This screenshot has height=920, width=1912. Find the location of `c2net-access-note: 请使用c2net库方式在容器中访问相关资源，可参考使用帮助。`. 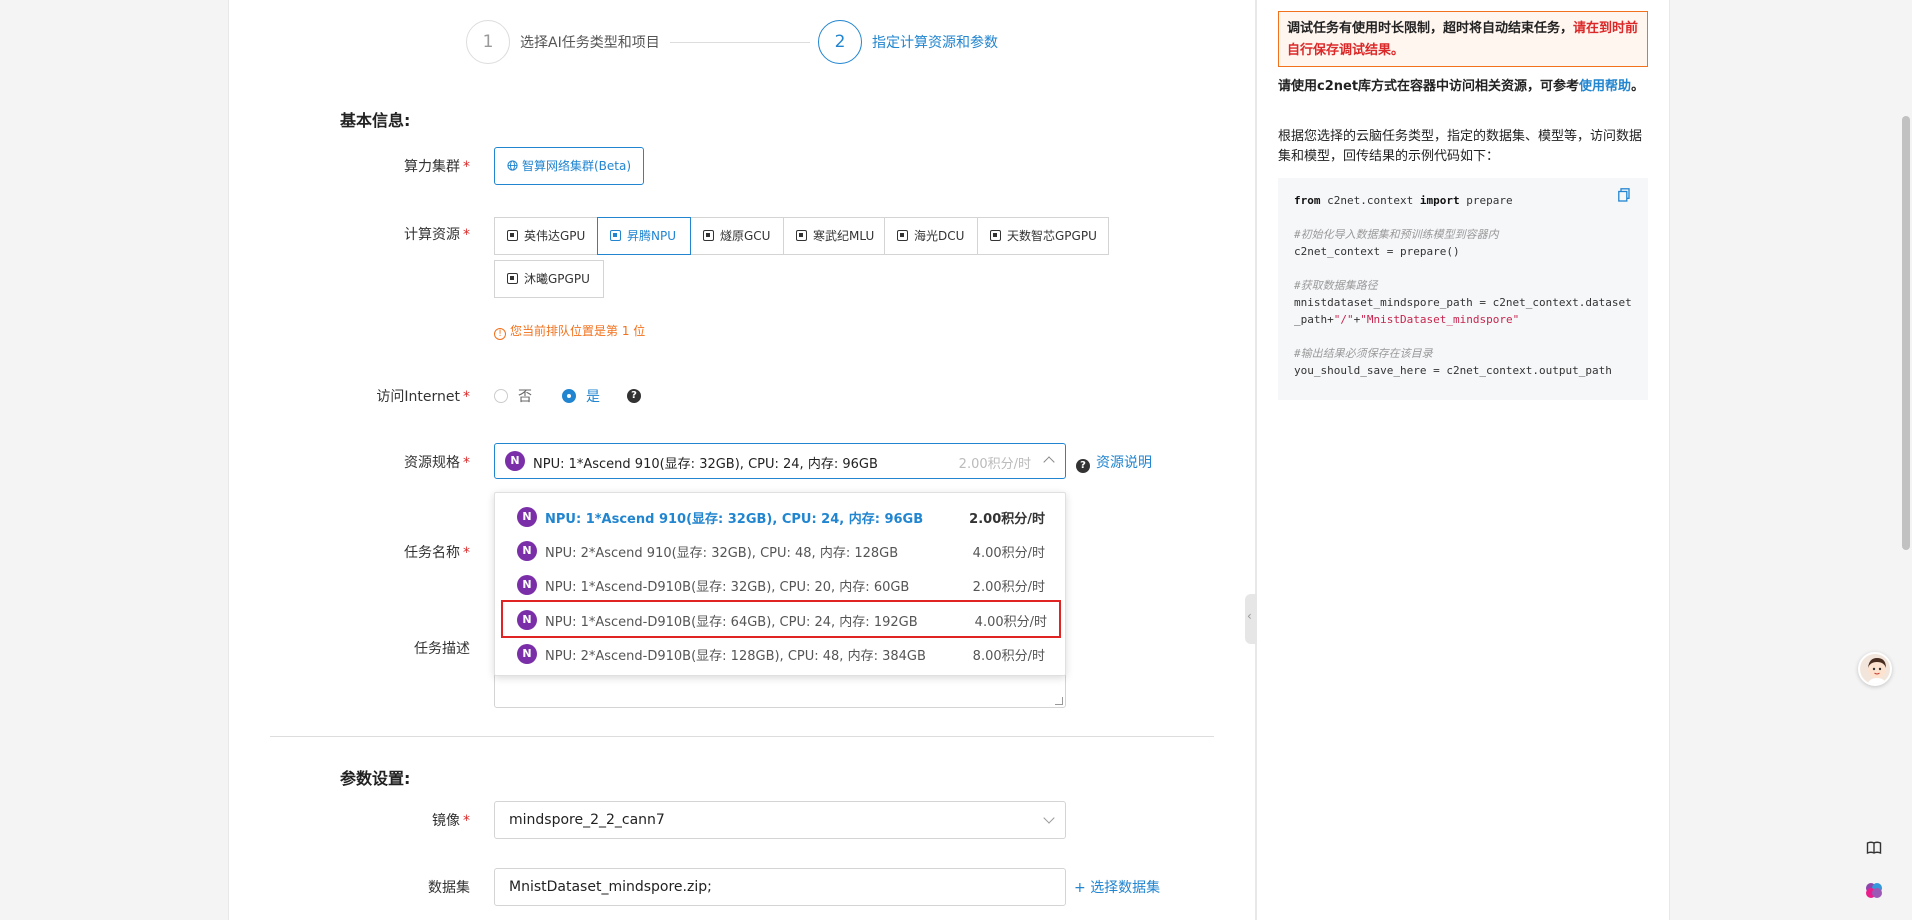

c2net-access-note: 请使用c2net库方式在容器中访问相关资源，可参考使用帮助。 is located at coordinates (1461, 86).